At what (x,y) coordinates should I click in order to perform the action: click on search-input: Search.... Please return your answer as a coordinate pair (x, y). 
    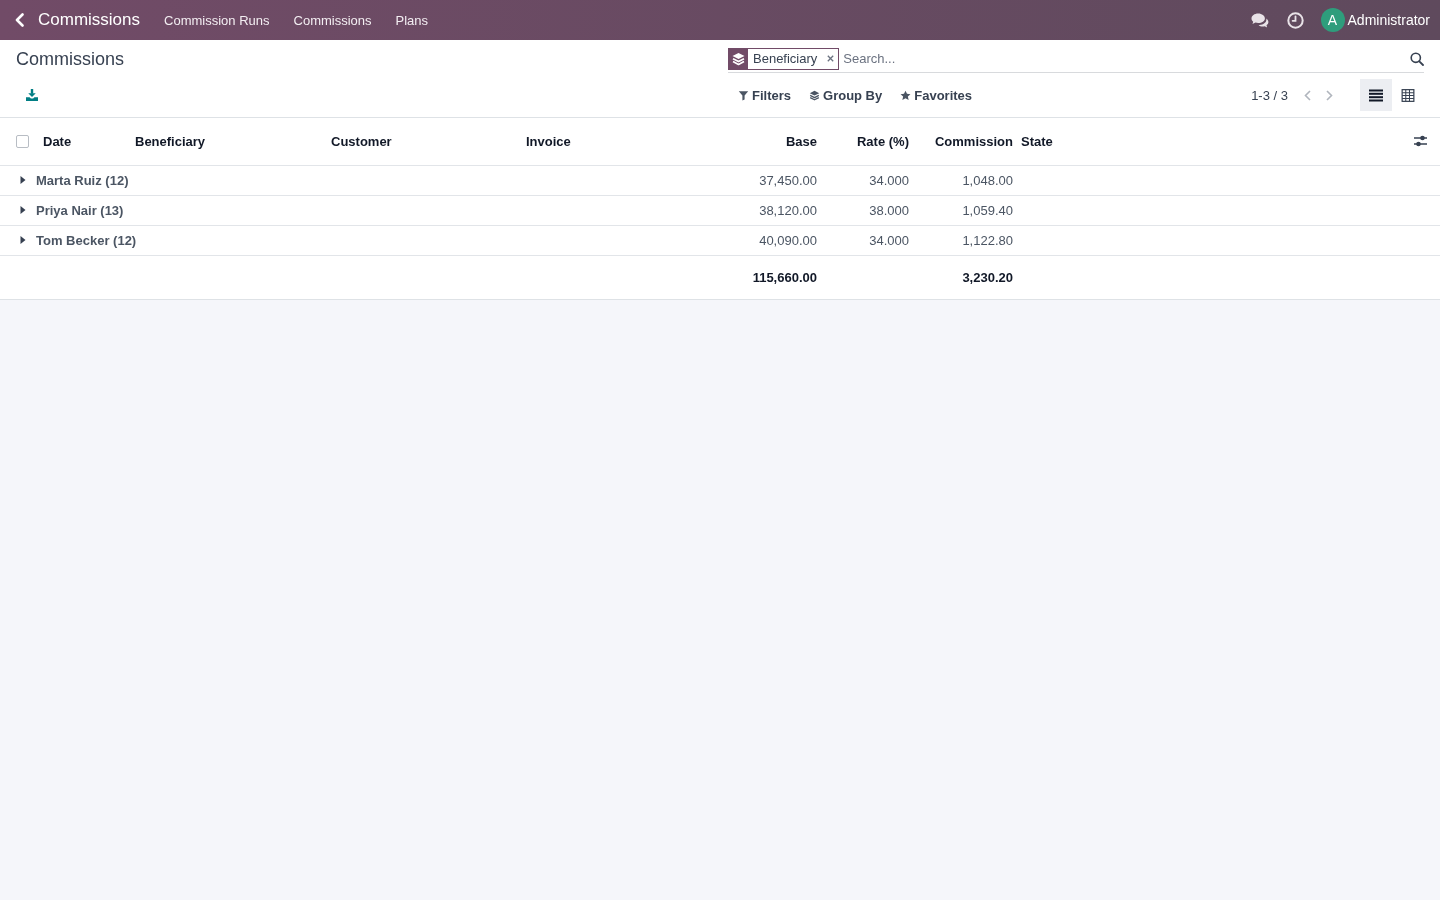
    Looking at the image, I should click on (1119, 58).